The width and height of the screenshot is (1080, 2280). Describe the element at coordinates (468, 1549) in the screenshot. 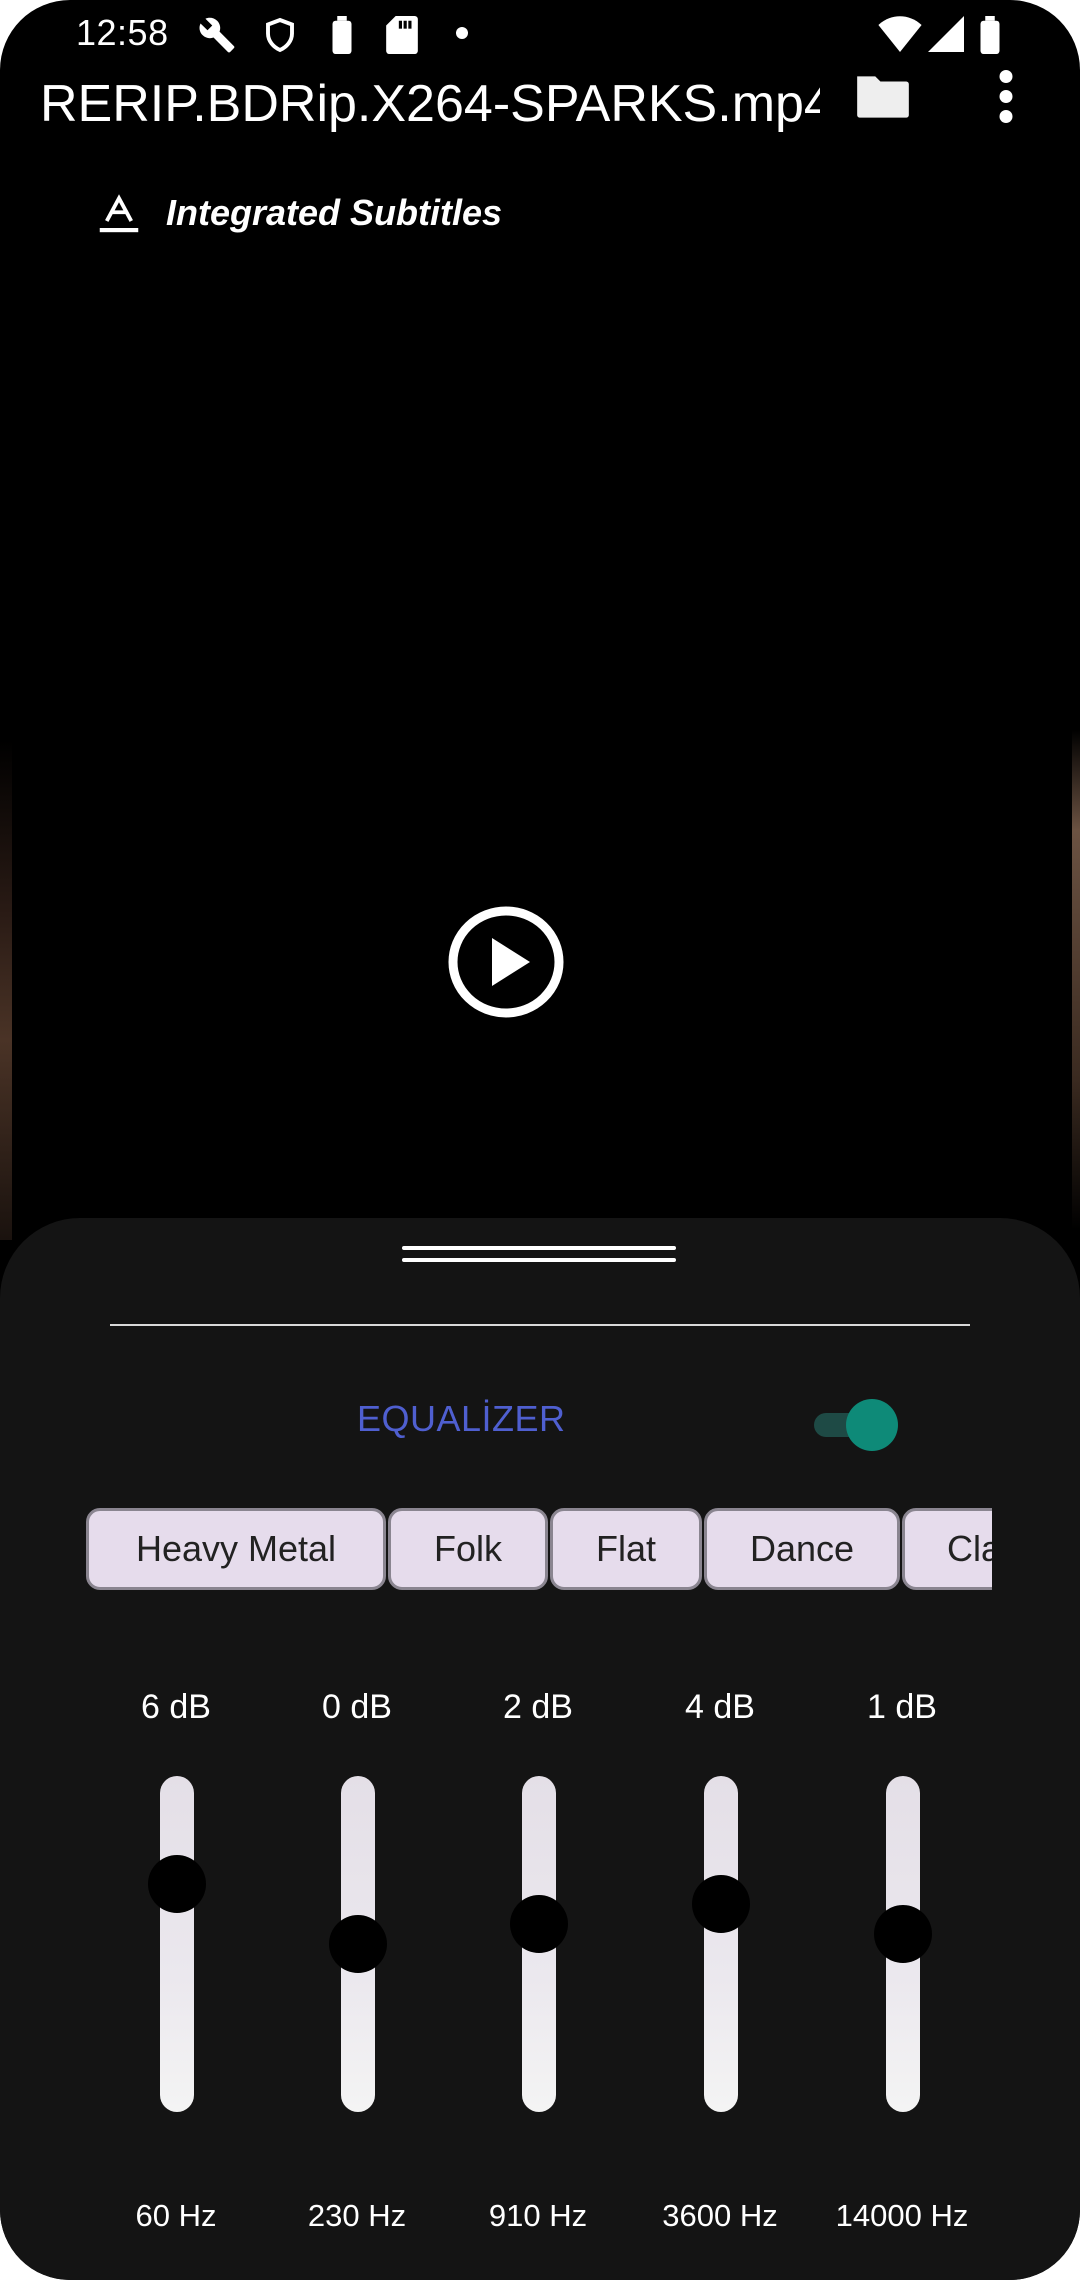

I see `preset-chip: Folk` at that location.